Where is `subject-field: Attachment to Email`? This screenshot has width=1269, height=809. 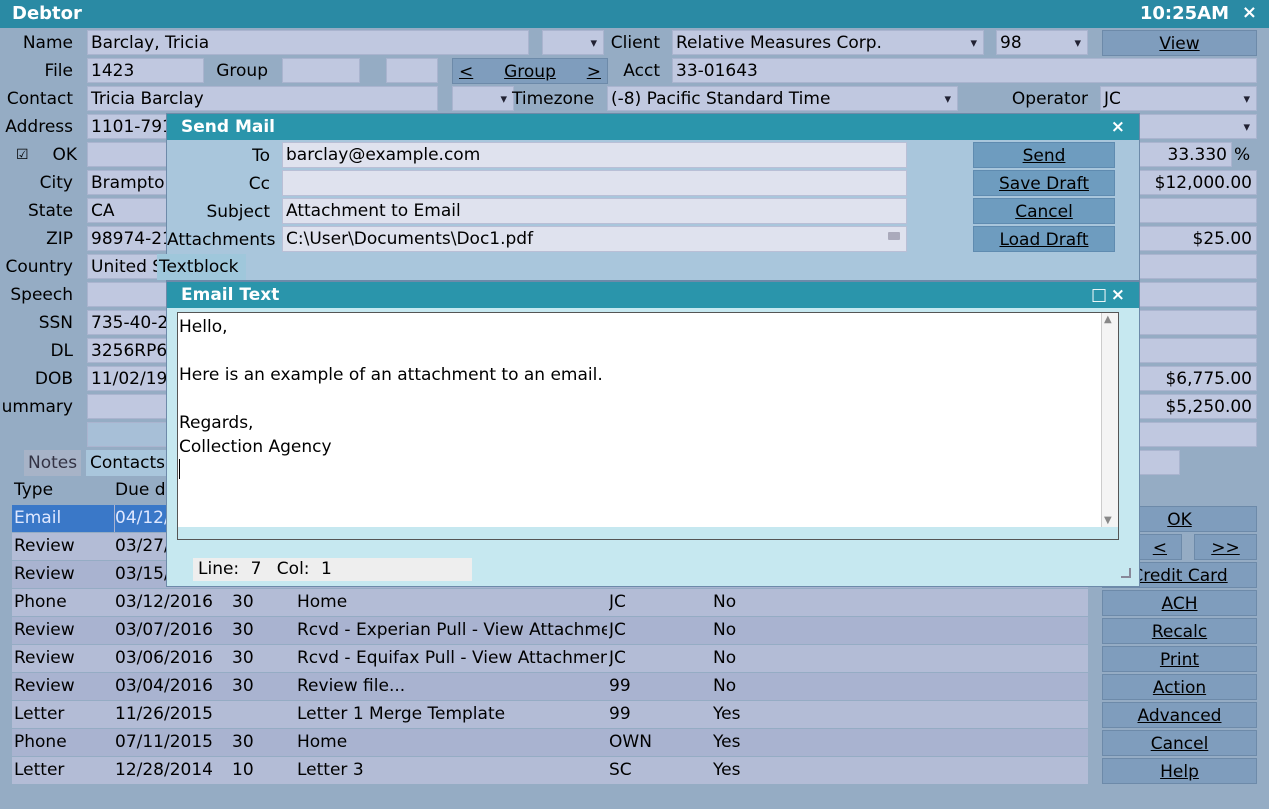
subject-field: Attachment to Email is located at coordinates (594, 211).